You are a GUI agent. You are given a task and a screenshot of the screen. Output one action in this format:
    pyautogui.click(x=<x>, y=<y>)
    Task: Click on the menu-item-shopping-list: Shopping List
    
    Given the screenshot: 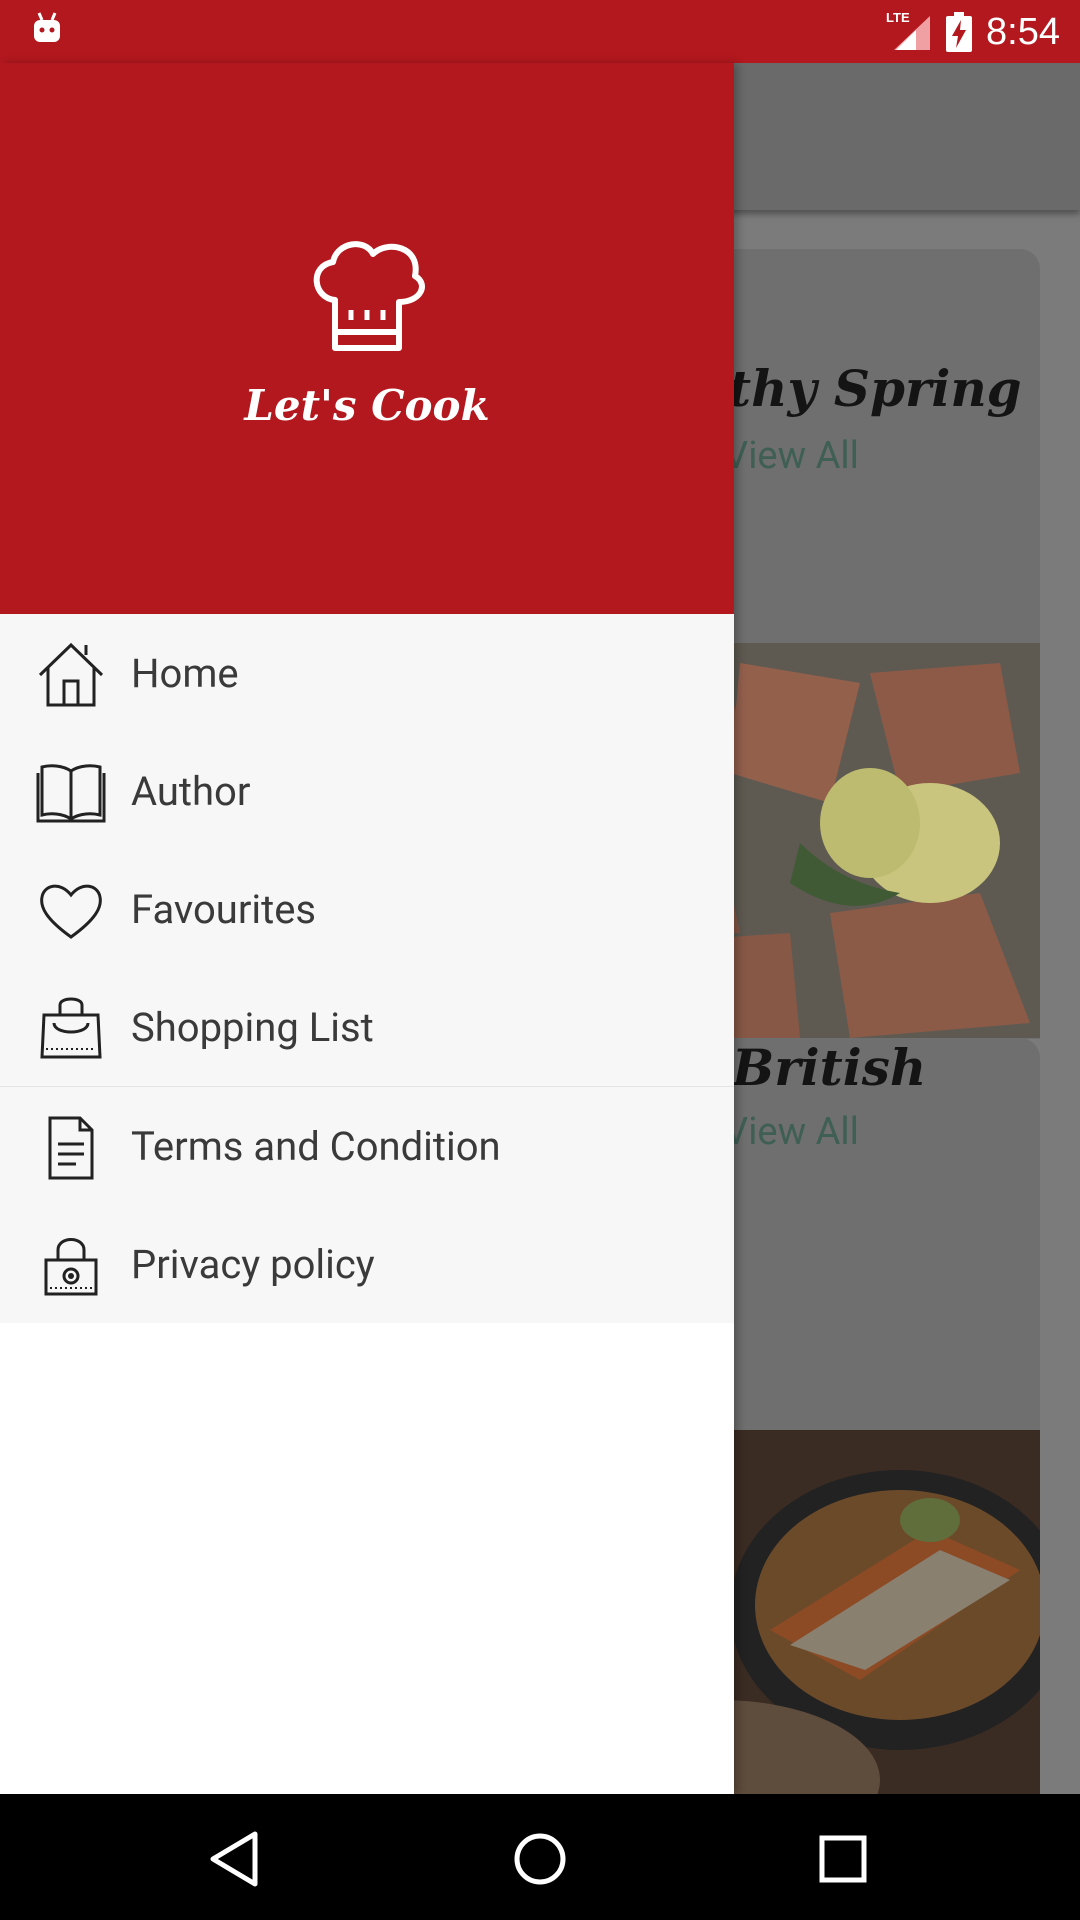 What is the action you would take?
    pyautogui.click(x=367, y=1027)
    